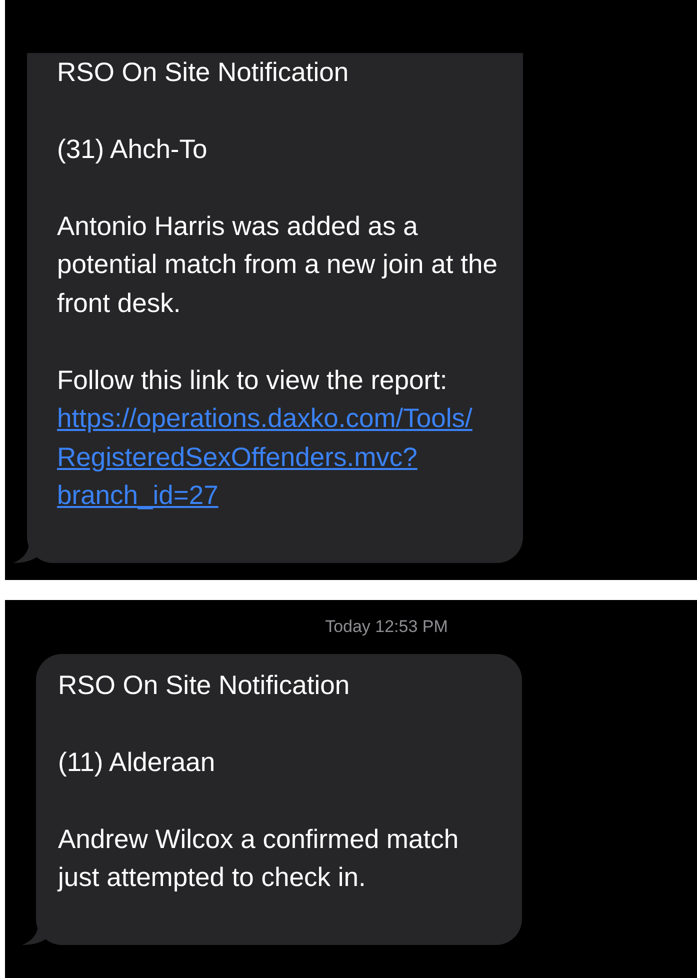 Image resolution: width=697 pixels, height=978 pixels. Describe the element at coordinates (277, 265) in the screenshot. I see `message-text: Antonio Harris was added as a potential match from a new join at the front desk.` at that location.